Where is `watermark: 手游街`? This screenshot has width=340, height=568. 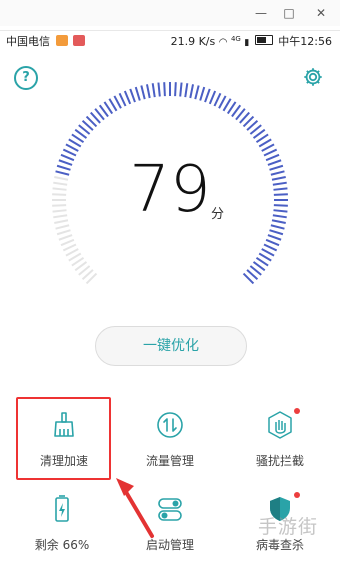 watermark: 手游街 is located at coordinates (288, 527).